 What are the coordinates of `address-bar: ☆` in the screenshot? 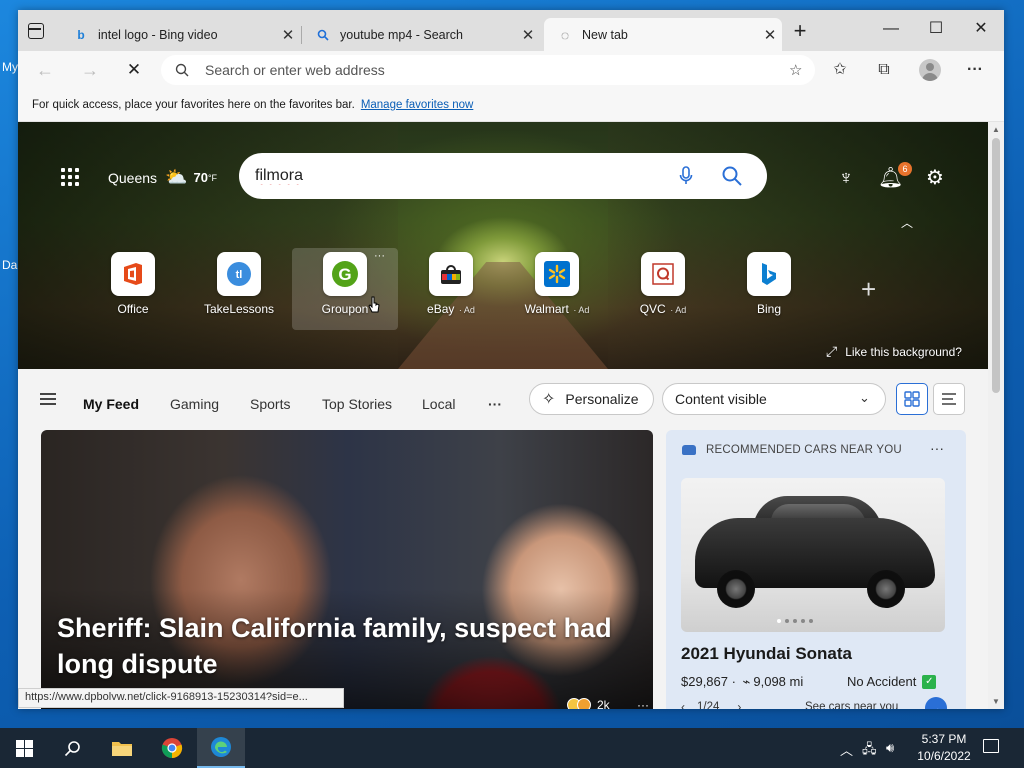 It's located at (488, 70).